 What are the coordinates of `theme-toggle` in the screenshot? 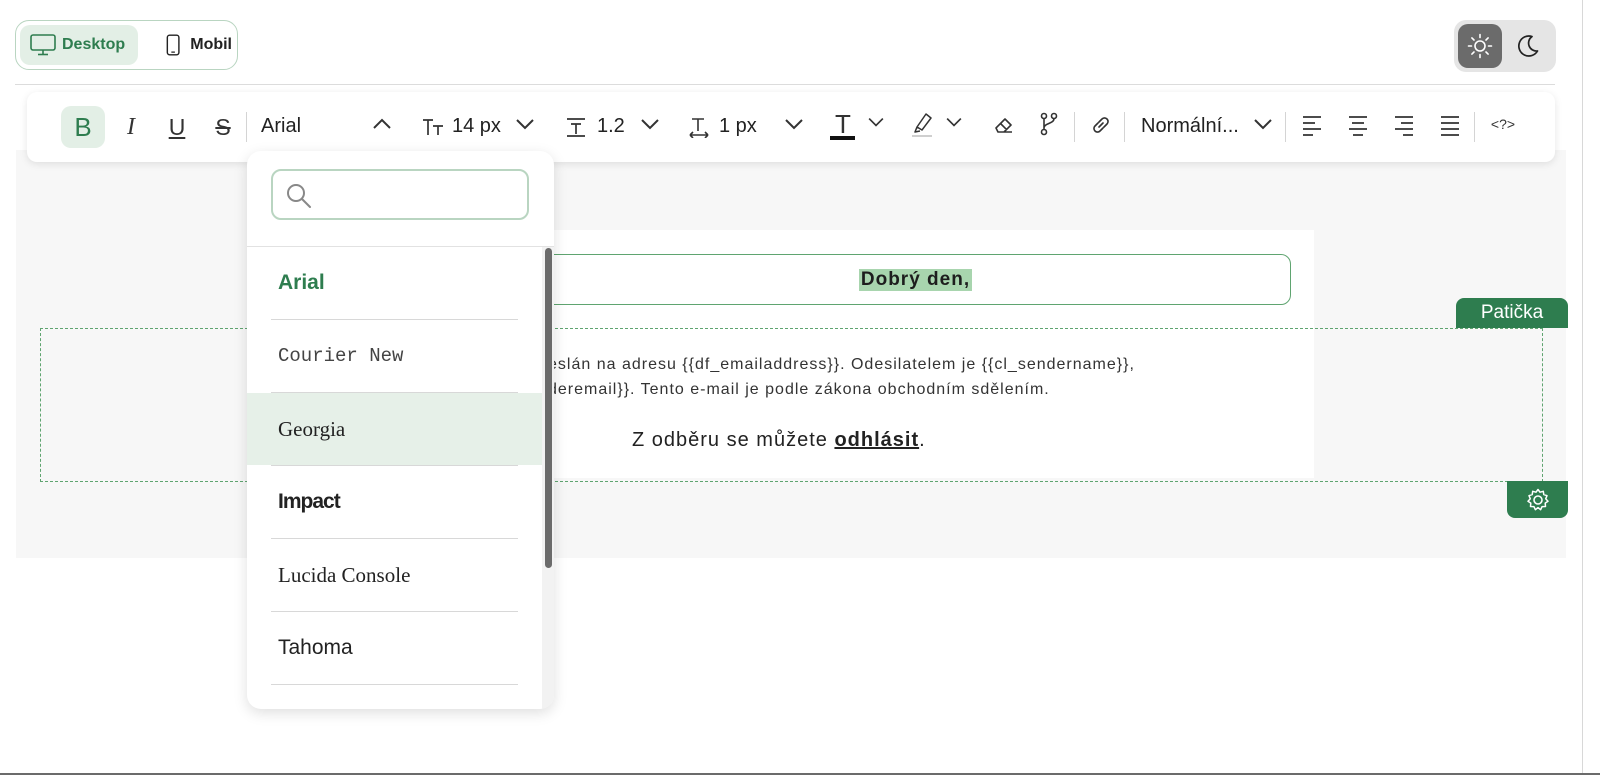 It's located at (1505, 46).